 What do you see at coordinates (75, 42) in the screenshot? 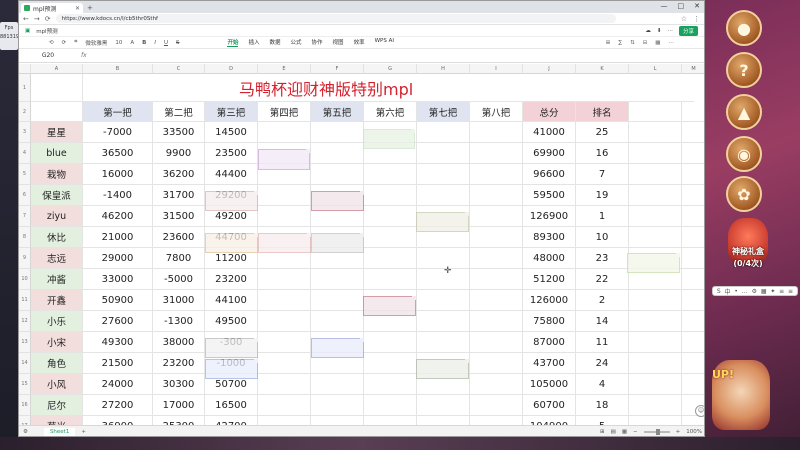
I see `format-painter-icon: ⌗` at bounding box center [75, 42].